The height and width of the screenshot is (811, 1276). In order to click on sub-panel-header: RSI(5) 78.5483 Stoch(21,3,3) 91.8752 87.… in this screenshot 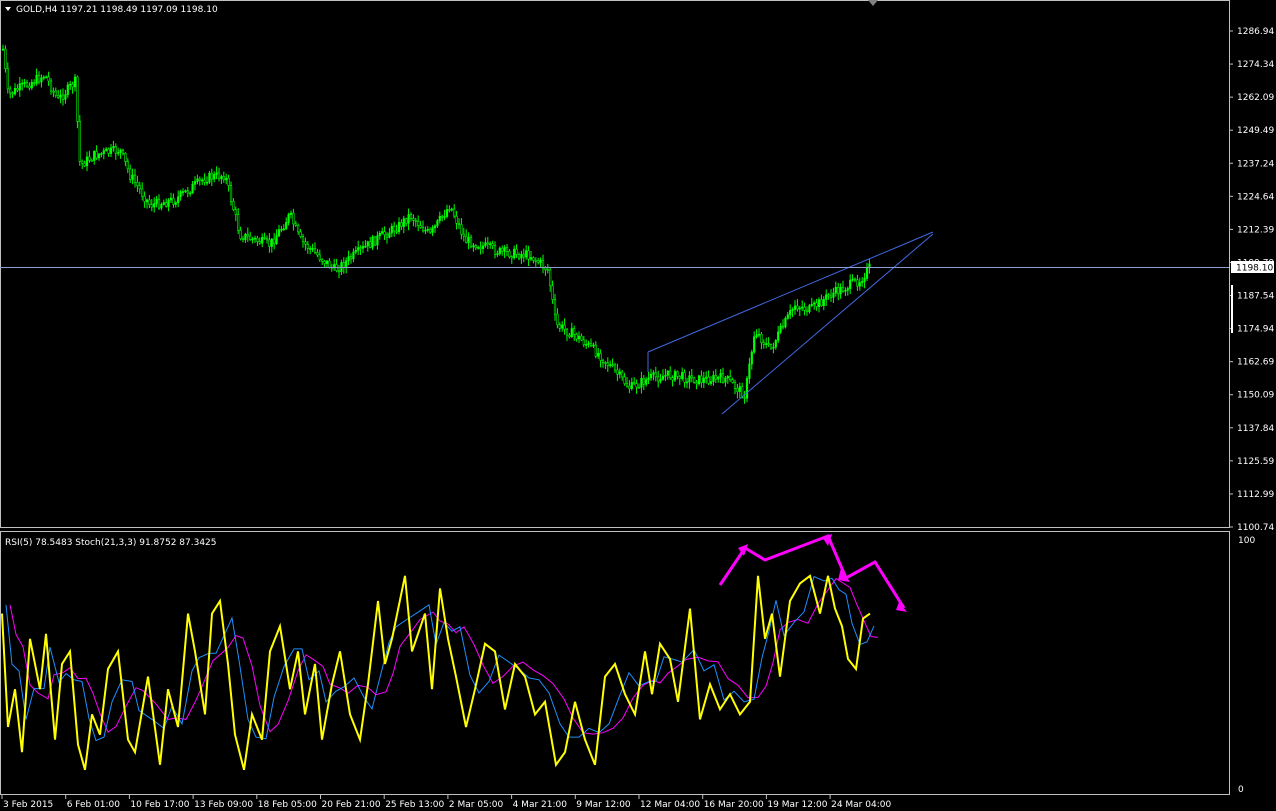, I will do `click(111, 543)`.